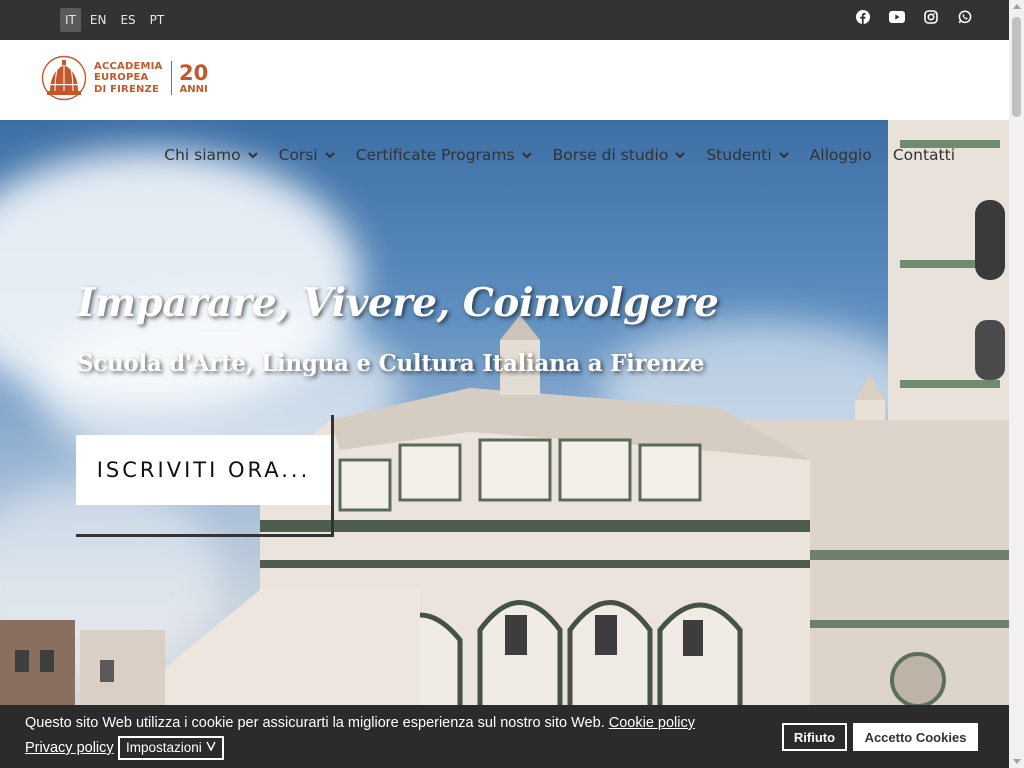 This screenshot has width=1024, height=768. I want to click on lang-es: ES, so click(127, 20).